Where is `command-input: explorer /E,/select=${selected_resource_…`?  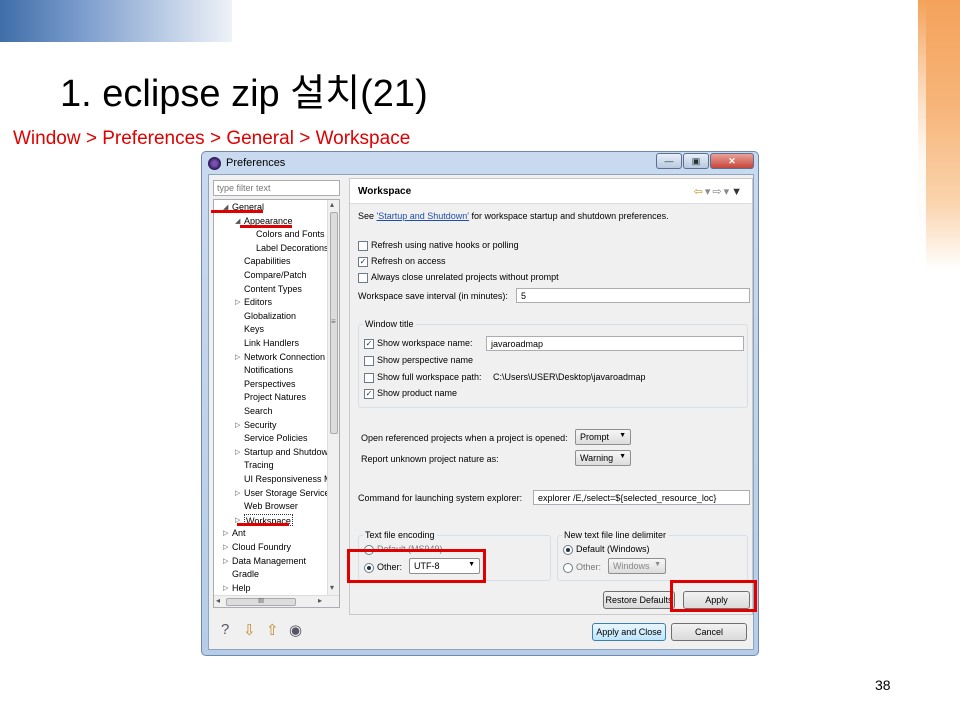 command-input: explorer /E,/select=${selected_resource_… is located at coordinates (641, 497).